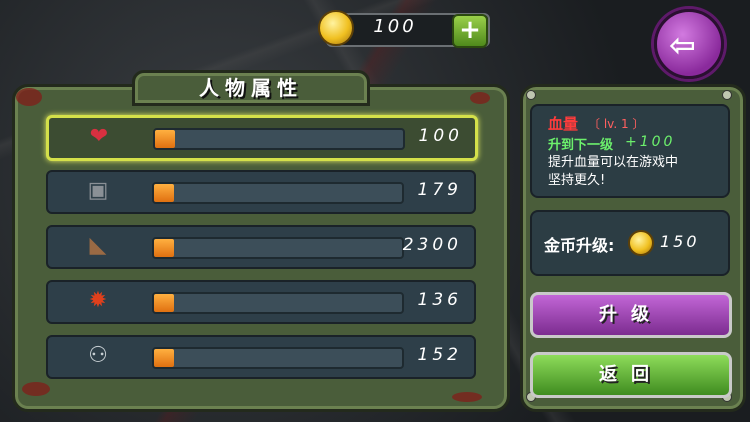  I want to click on attribute-row-health: ❤ 100, so click(262, 138).